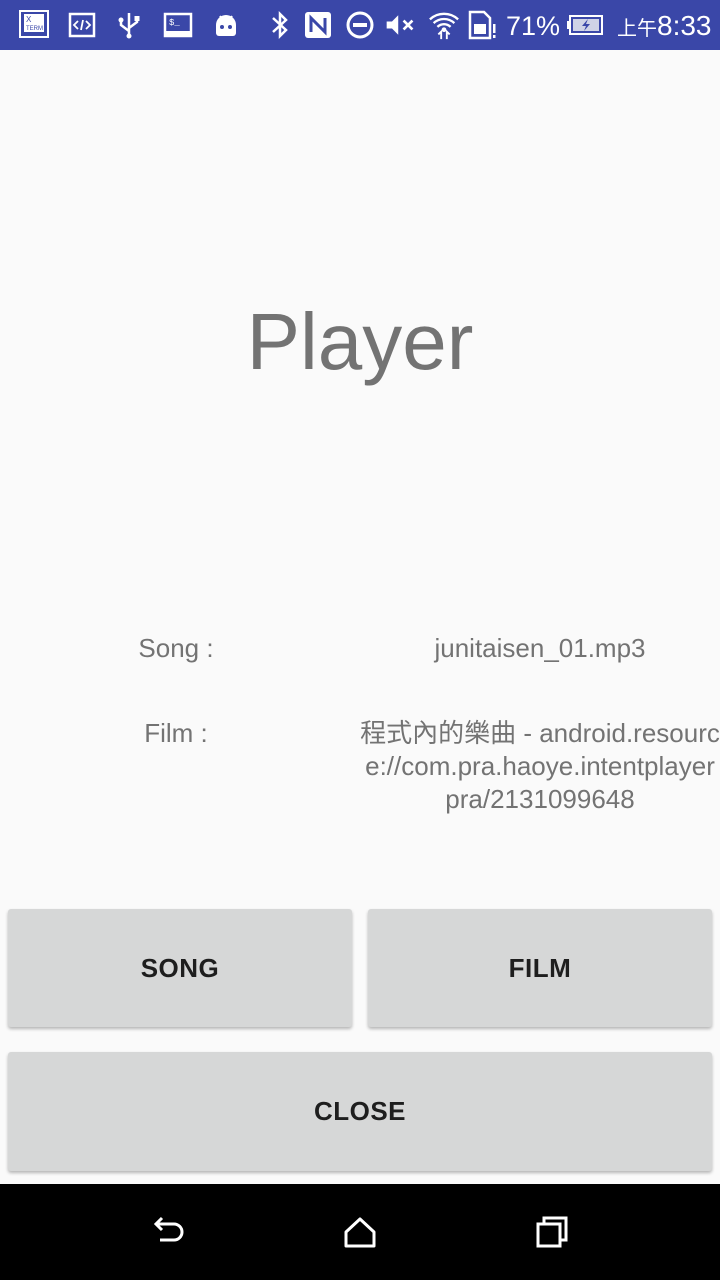  Describe the element at coordinates (29, 19) in the screenshot. I see `svg-text: X` at that location.